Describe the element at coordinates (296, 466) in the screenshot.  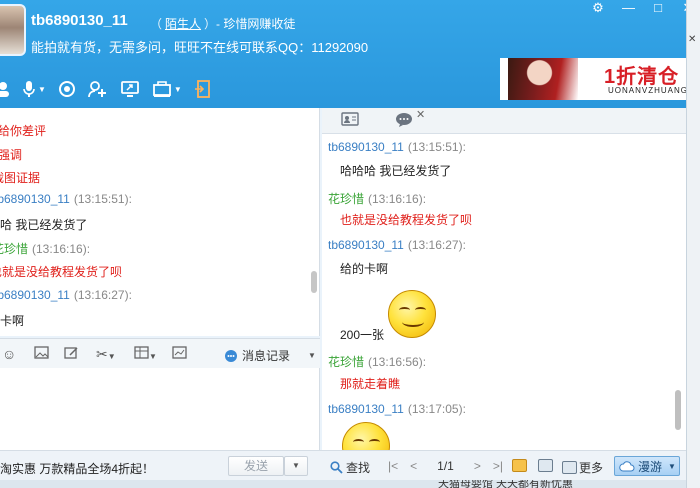
I see `send-options-button: ▼` at that location.